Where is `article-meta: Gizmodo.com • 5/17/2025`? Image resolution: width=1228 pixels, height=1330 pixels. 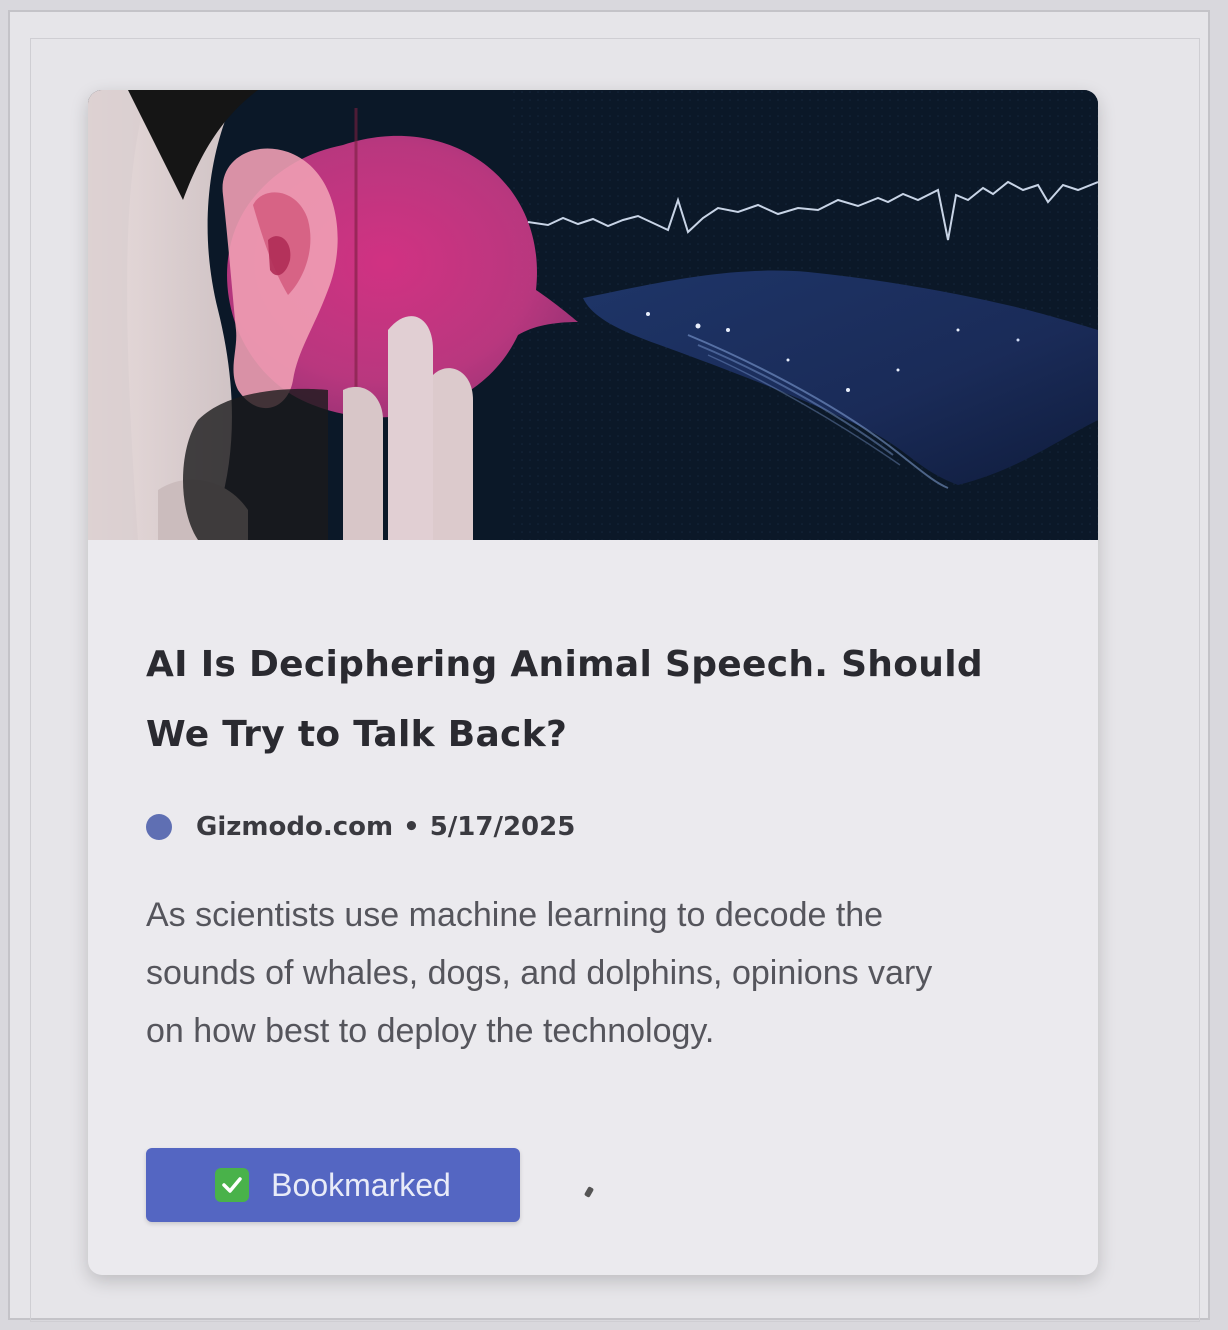 article-meta: Gizmodo.com • 5/17/2025 is located at coordinates (591, 827).